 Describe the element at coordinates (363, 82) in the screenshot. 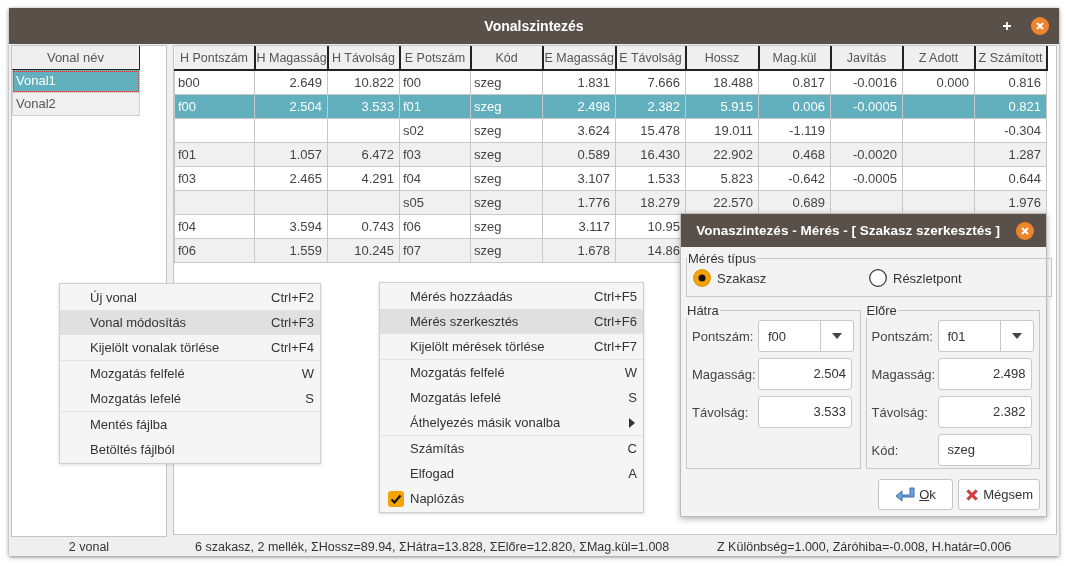

I see `table-cell: 10.822` at that location.